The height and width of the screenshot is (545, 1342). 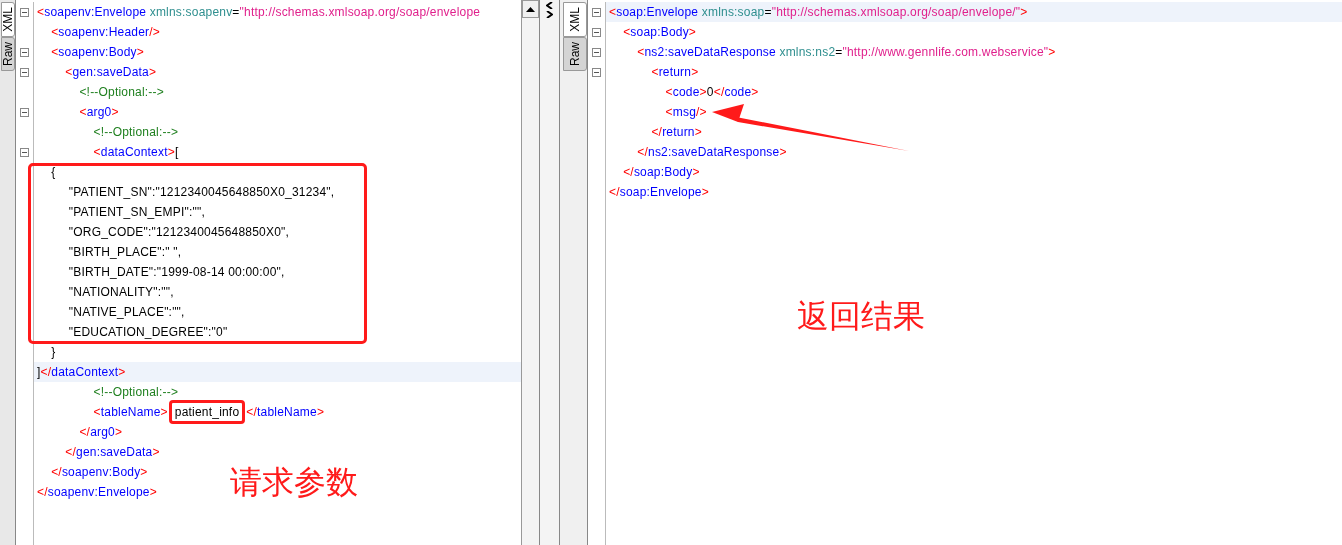 I want to click on code-line: </soapenv:Envelope>, so click(x=97, y=492).